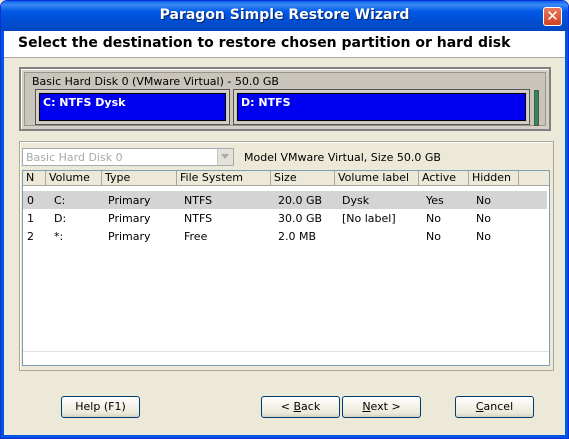 Image resolution: width=569 pixels, height=439 pixels. What do you see at coordinates (60, 218) in the screenshot?
I see `cell-volume: D:` at bounding box center [60, 218].